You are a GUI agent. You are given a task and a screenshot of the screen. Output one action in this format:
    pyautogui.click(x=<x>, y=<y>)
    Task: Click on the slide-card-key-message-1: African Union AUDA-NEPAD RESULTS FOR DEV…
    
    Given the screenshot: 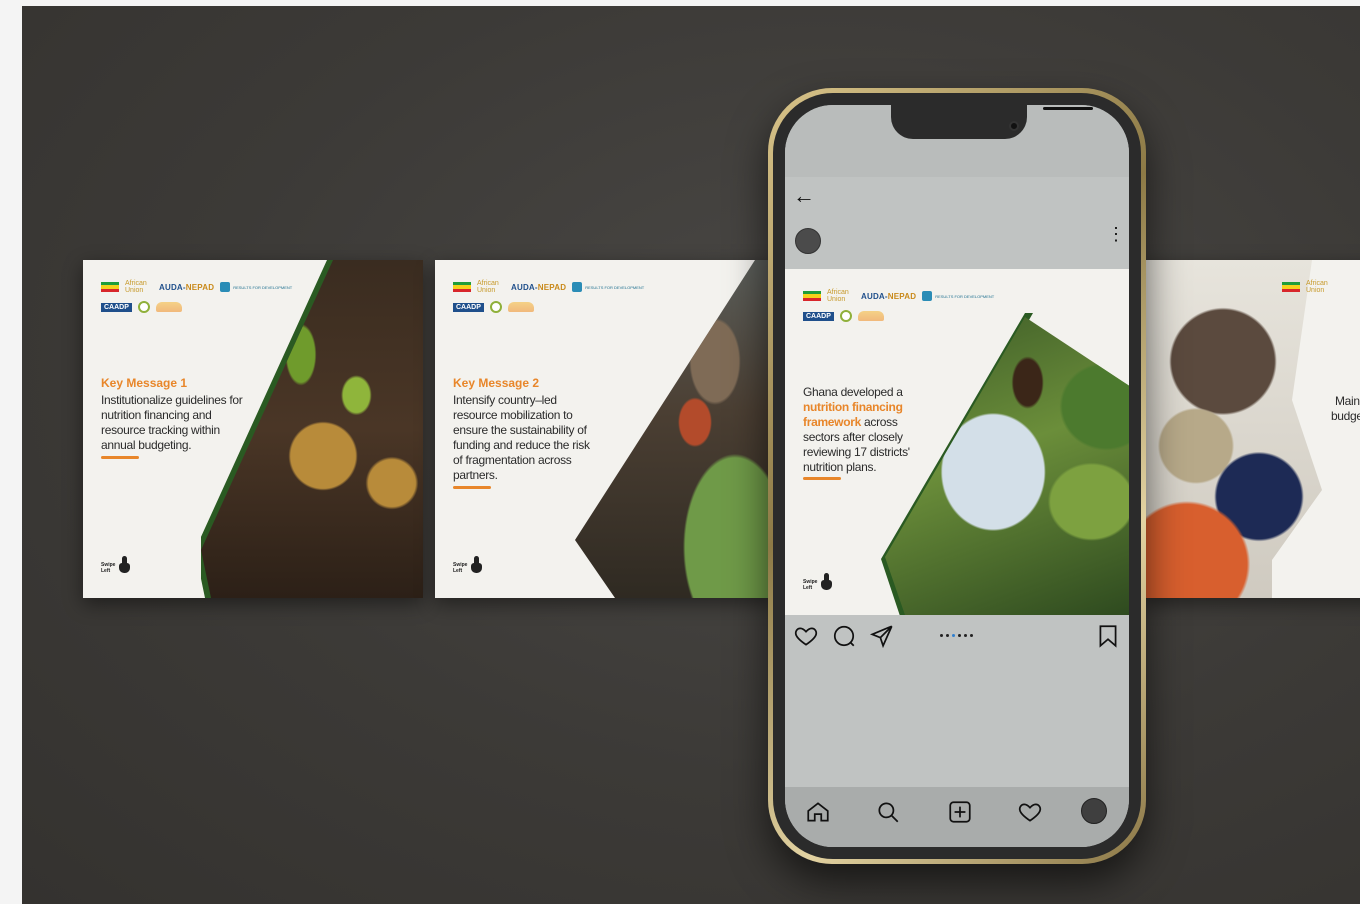 What is the action you would take?
    pyautogui.click(x=253, y=429)
    